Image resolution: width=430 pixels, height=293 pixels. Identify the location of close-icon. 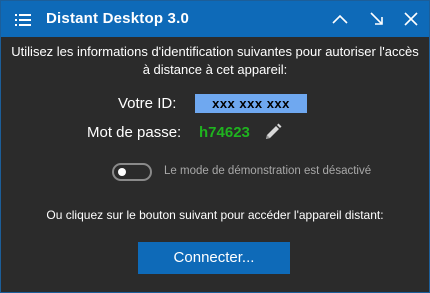
(411, 19).